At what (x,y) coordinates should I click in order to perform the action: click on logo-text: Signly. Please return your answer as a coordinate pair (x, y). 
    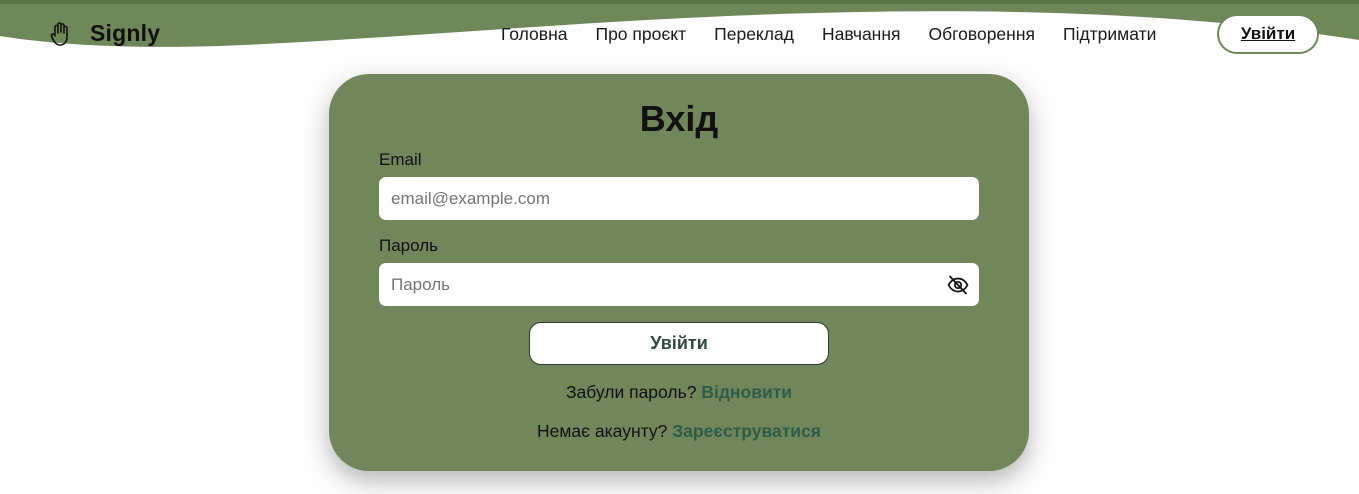
    Looking at the image, I should click on (125, 33).